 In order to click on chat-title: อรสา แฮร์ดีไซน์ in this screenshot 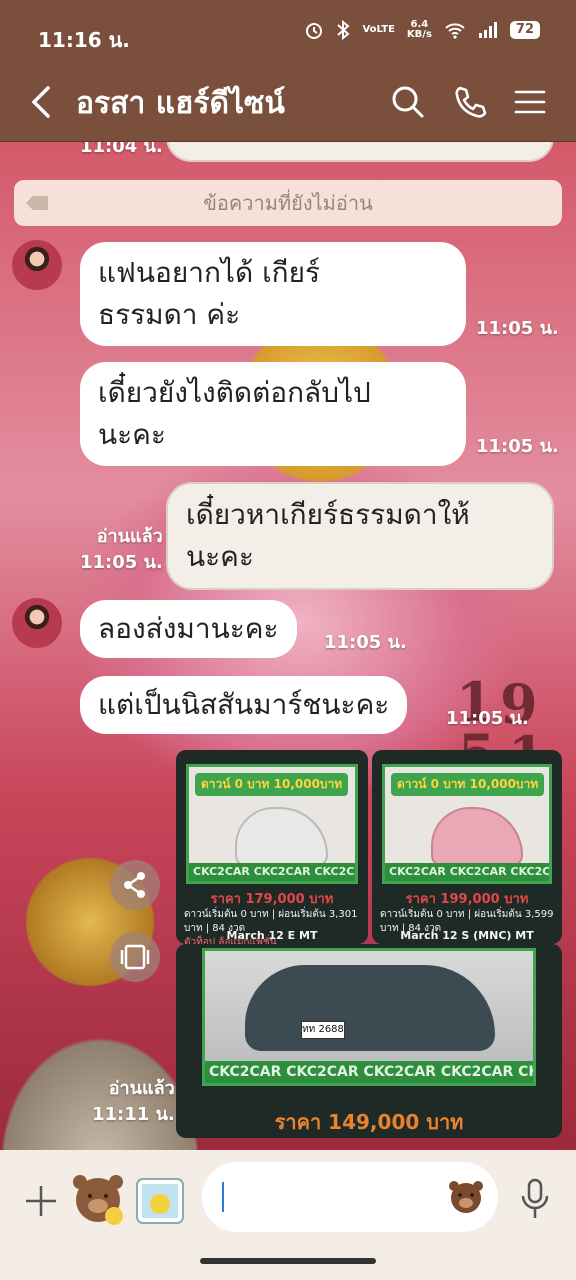, I will do `click(180, 103)`.